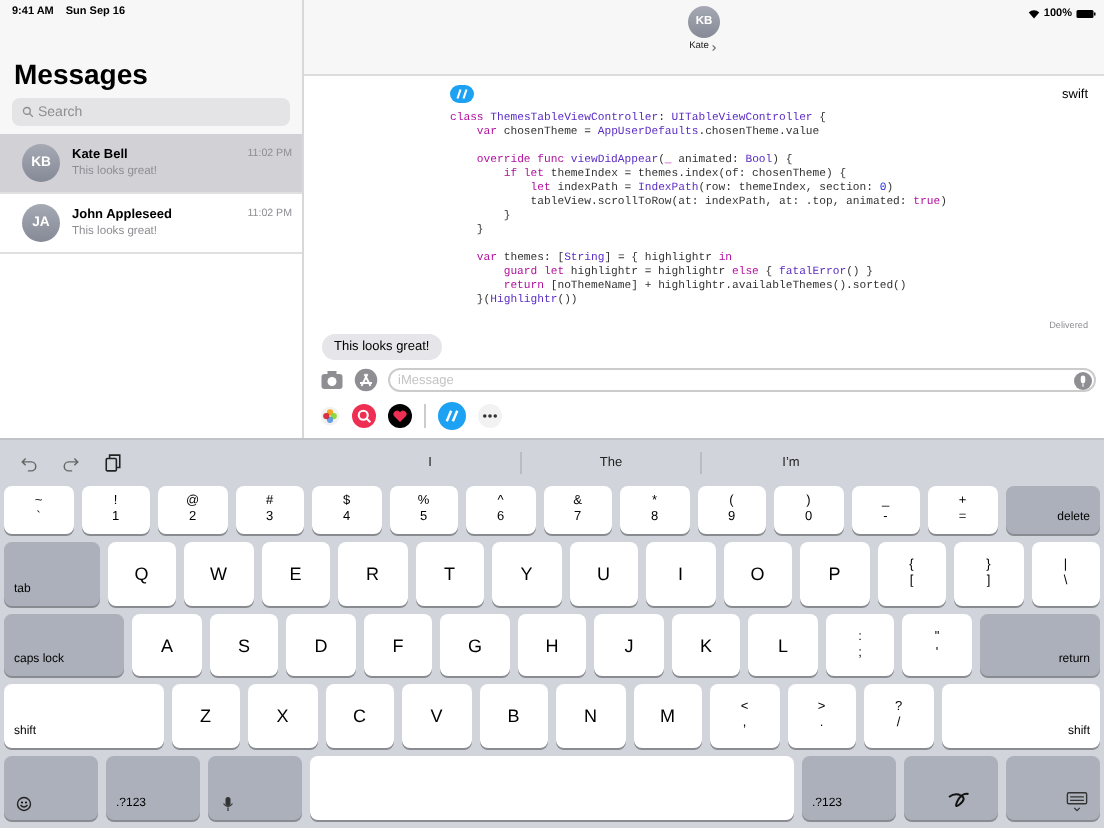 This screenshot has height=828, width=1104. Describe the element at coordinates (332, 380) in the screenshot. I see `camera-icon` at that location.